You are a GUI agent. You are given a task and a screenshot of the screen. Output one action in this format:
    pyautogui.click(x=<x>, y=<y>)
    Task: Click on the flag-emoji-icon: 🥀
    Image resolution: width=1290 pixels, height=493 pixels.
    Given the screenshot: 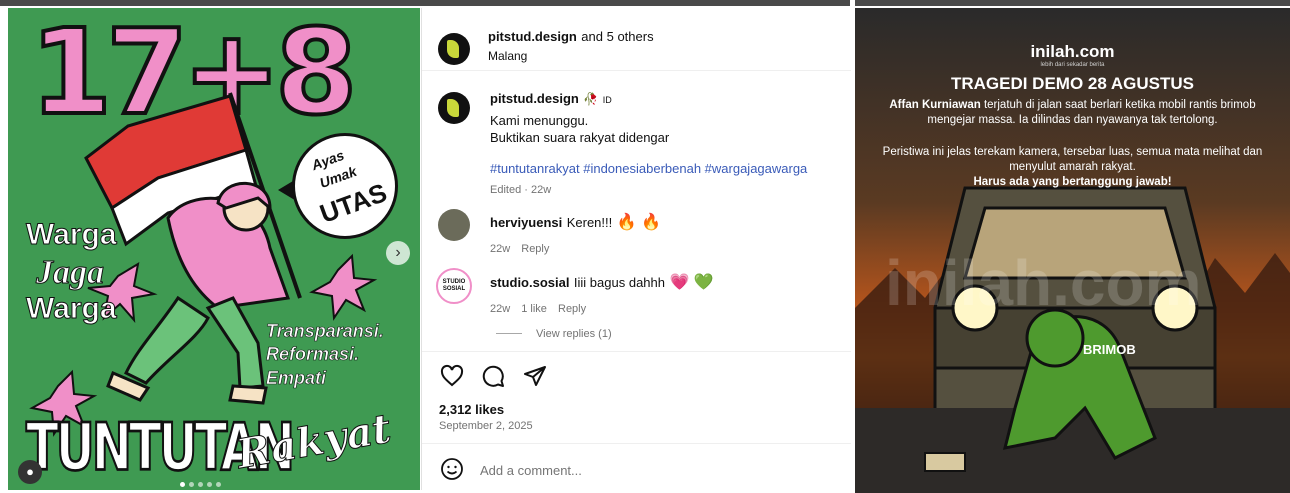 What is the action you would take?
    pyautogui.click(x=591, y=99)
    